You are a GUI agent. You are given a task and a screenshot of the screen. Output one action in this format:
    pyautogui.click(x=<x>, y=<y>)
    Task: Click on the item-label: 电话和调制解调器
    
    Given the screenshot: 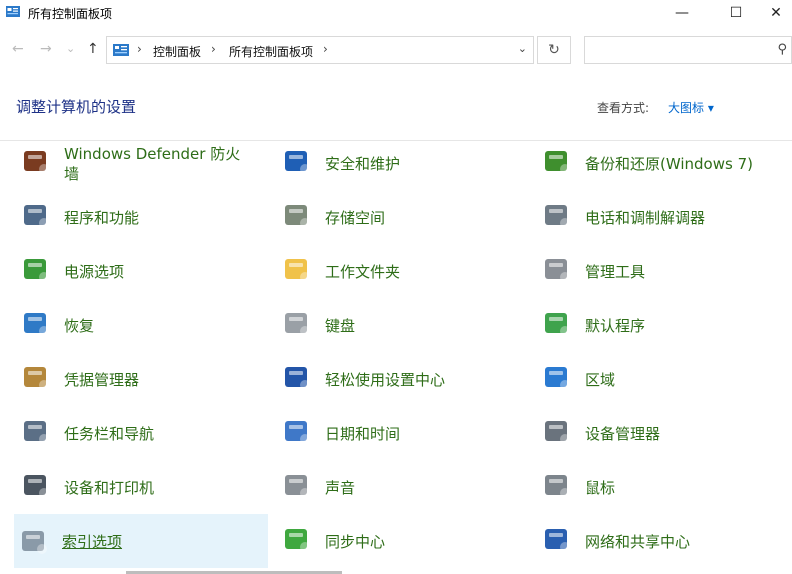 What is the action you would take?
    pyautogui.click(x=645, y=218)
    